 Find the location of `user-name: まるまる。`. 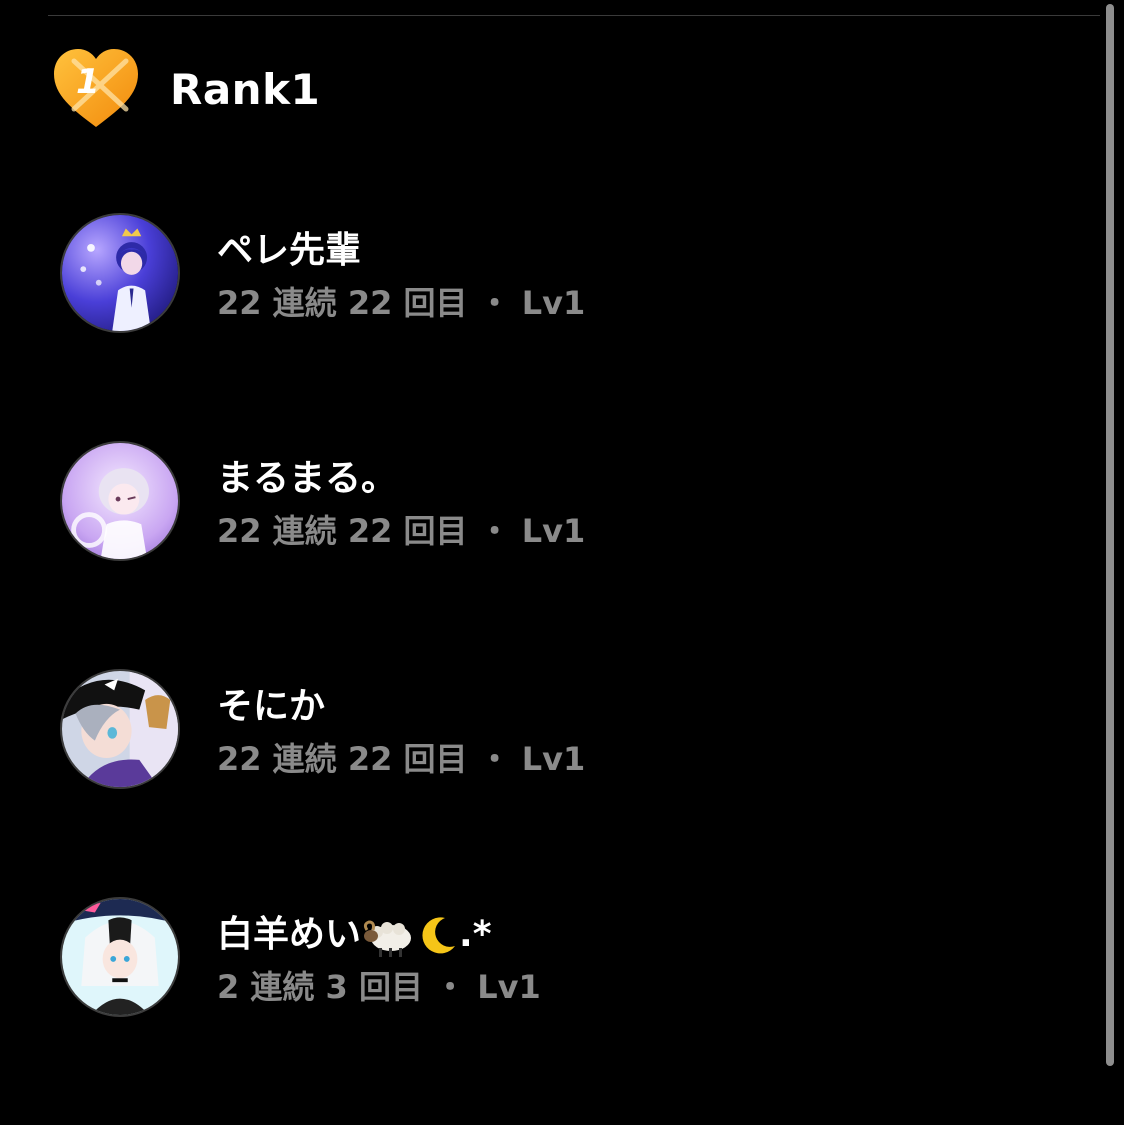

user-name: まるまる。 is located at coordinates (307, 478).